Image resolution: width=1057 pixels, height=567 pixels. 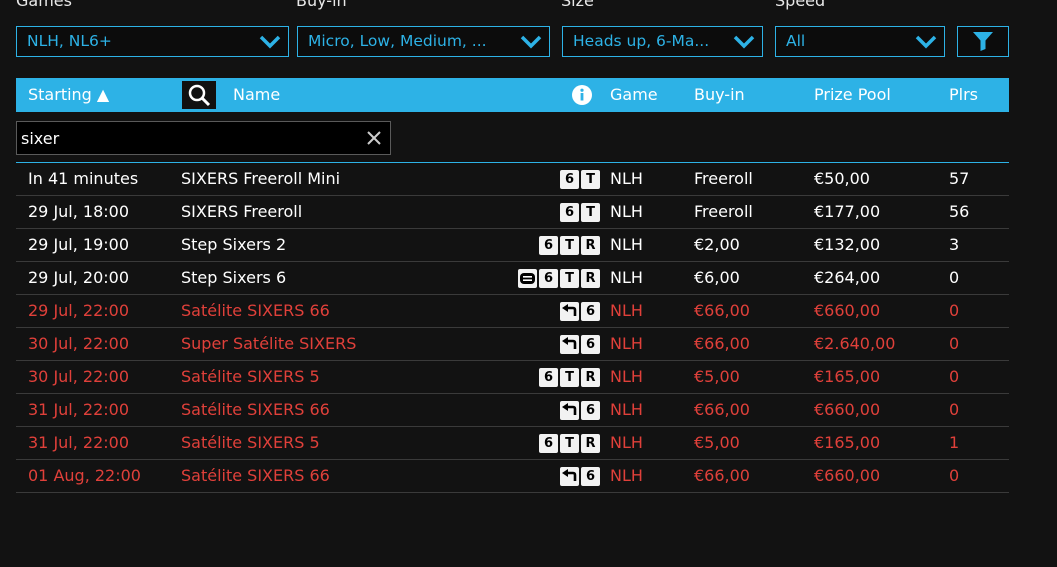 I want to click on players-cell: 3, so click(x=954, y=244).